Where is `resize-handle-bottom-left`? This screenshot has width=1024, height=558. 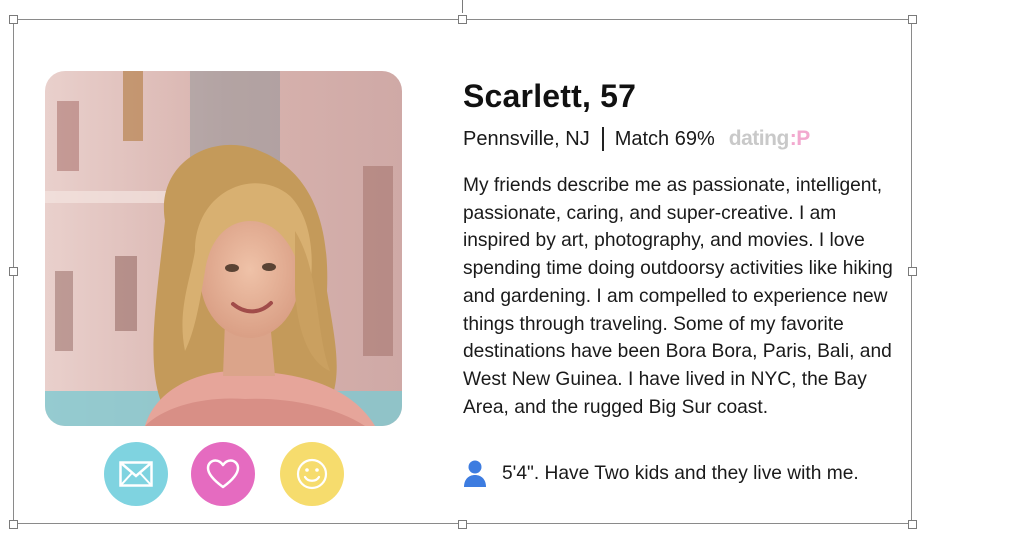
resize-handle-bottom-left is located at coordinates (13, 524).